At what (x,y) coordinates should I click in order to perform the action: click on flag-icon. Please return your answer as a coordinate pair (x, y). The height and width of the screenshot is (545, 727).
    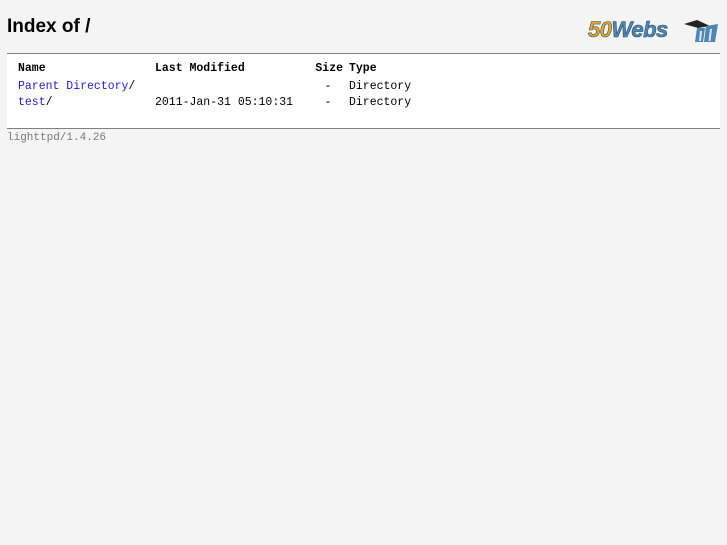
    Looking at the image, I should click on (701, 31).